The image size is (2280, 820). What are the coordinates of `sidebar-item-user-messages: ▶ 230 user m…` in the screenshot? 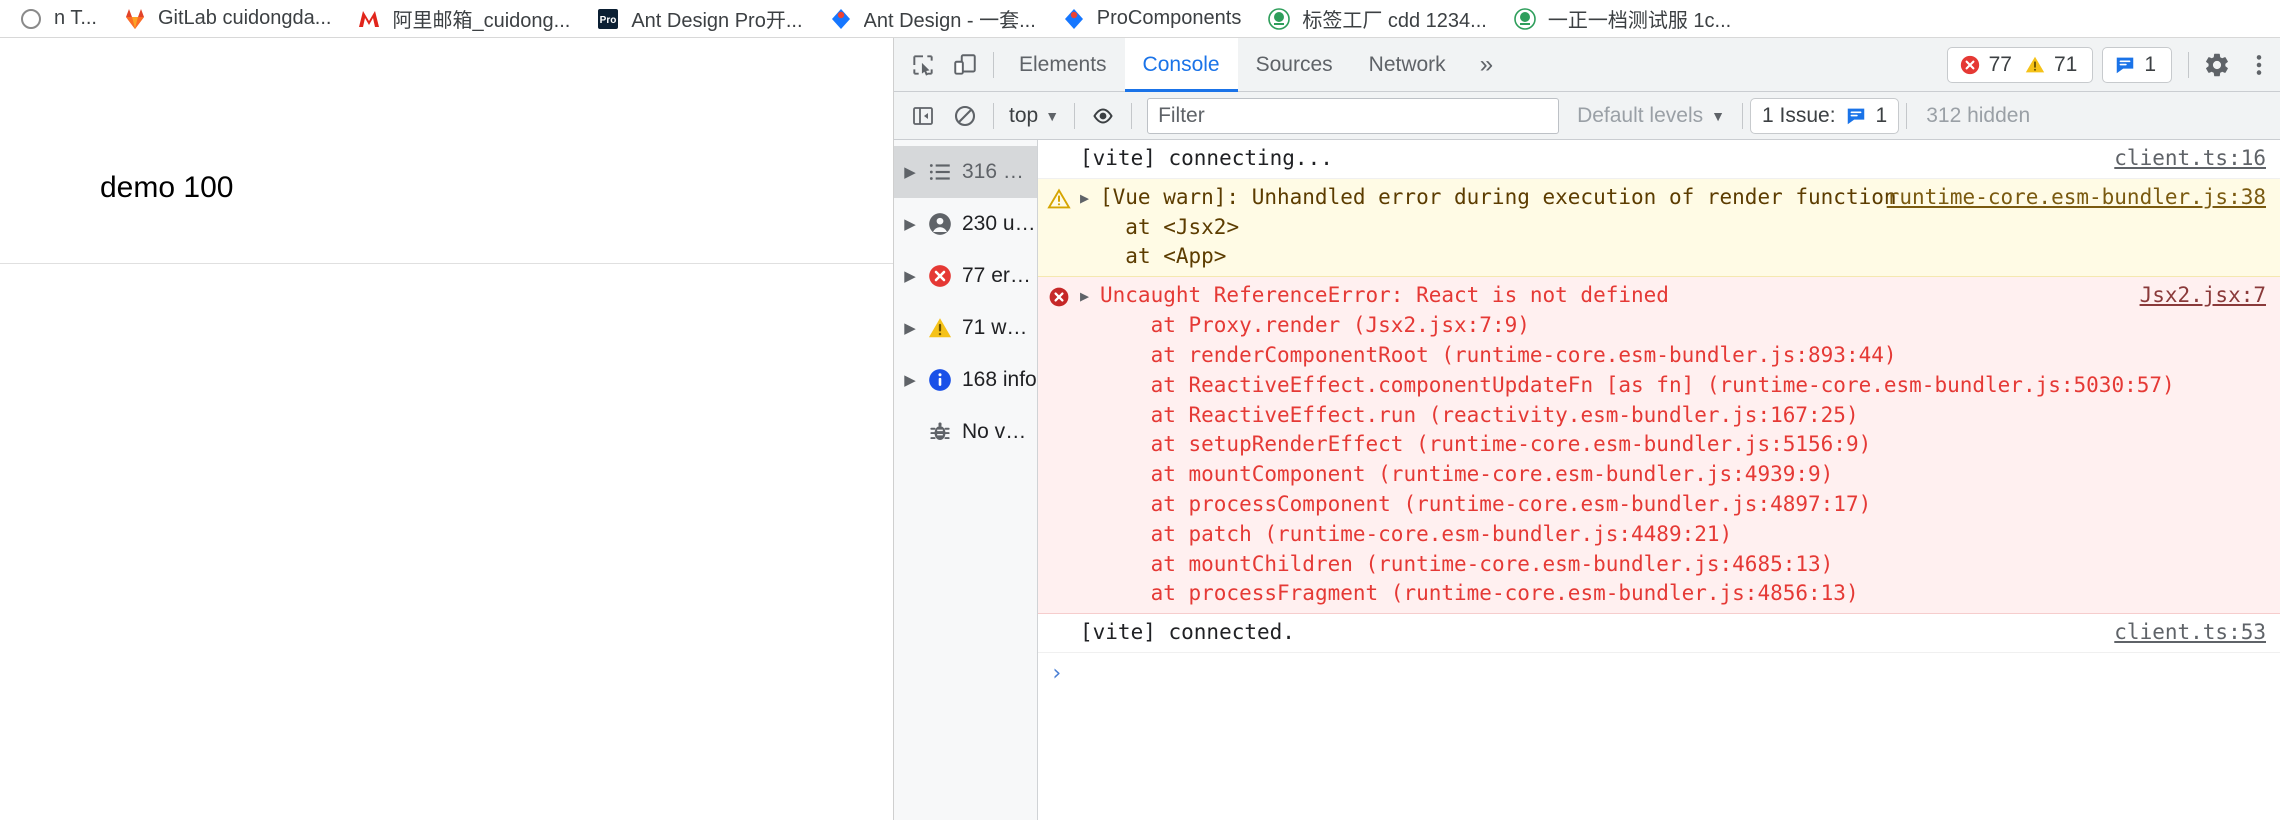 It's located at (965, 224).